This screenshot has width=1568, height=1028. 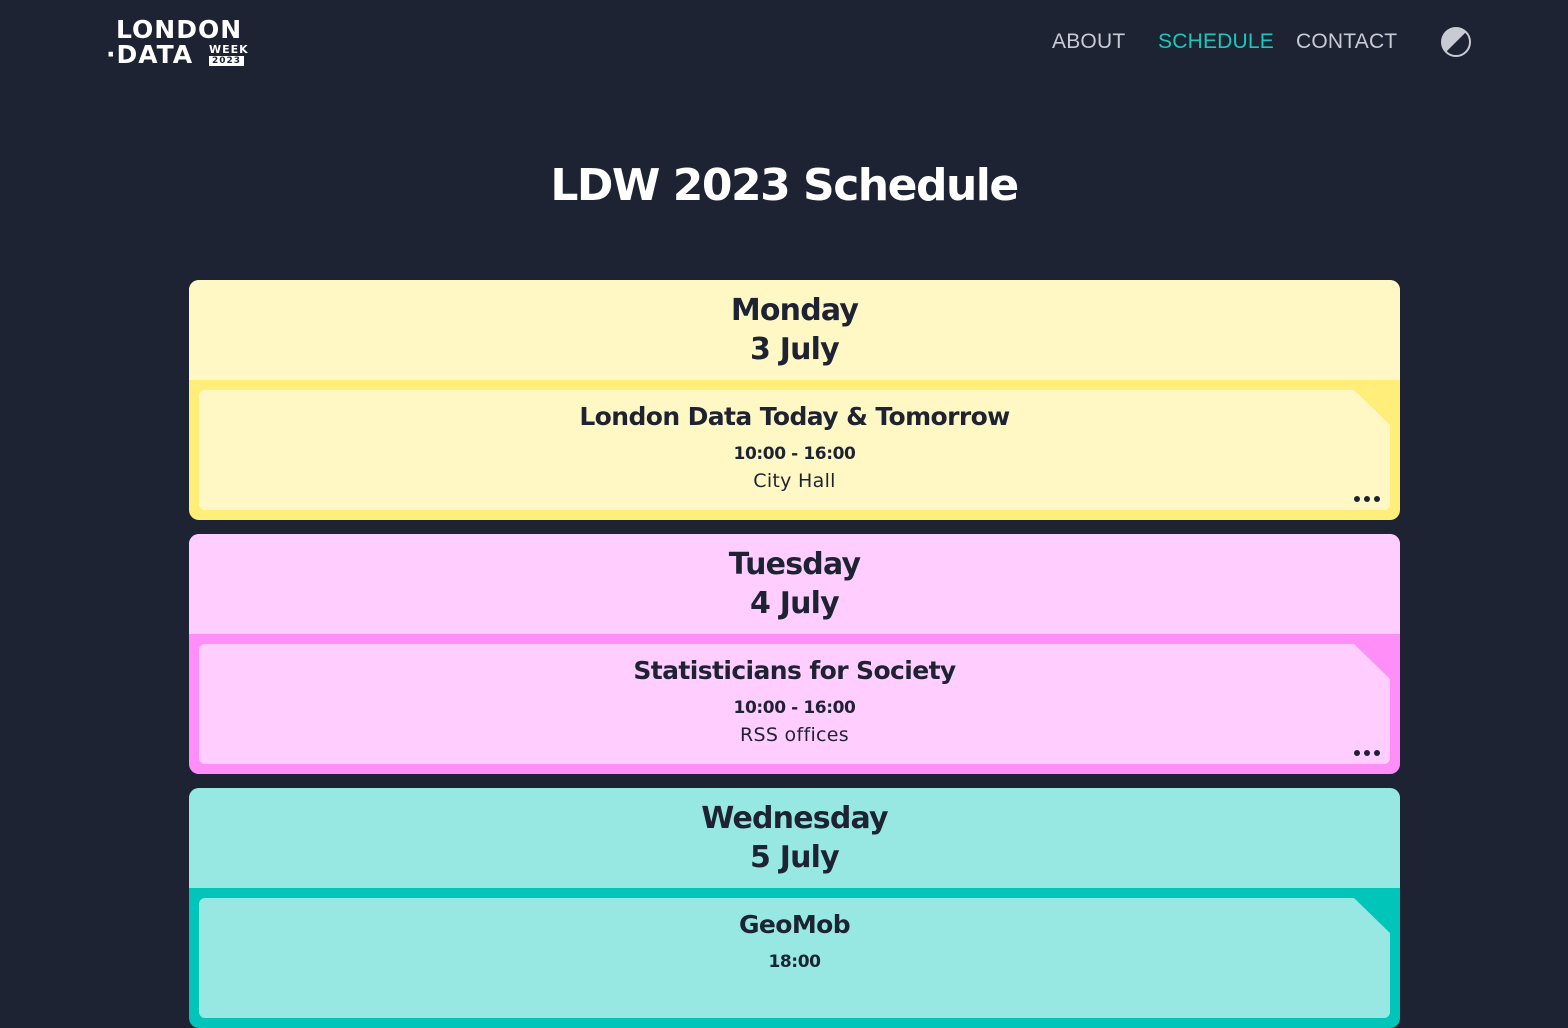 I want to click on event-venue: RSS offices, so click(x=794, y=735).